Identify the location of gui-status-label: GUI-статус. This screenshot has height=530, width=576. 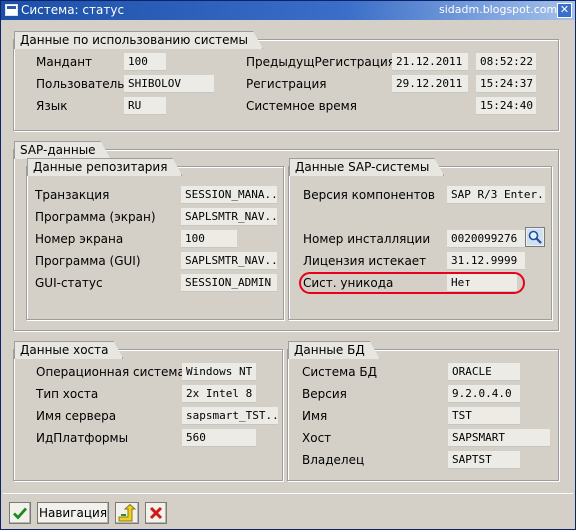
(69, 283).